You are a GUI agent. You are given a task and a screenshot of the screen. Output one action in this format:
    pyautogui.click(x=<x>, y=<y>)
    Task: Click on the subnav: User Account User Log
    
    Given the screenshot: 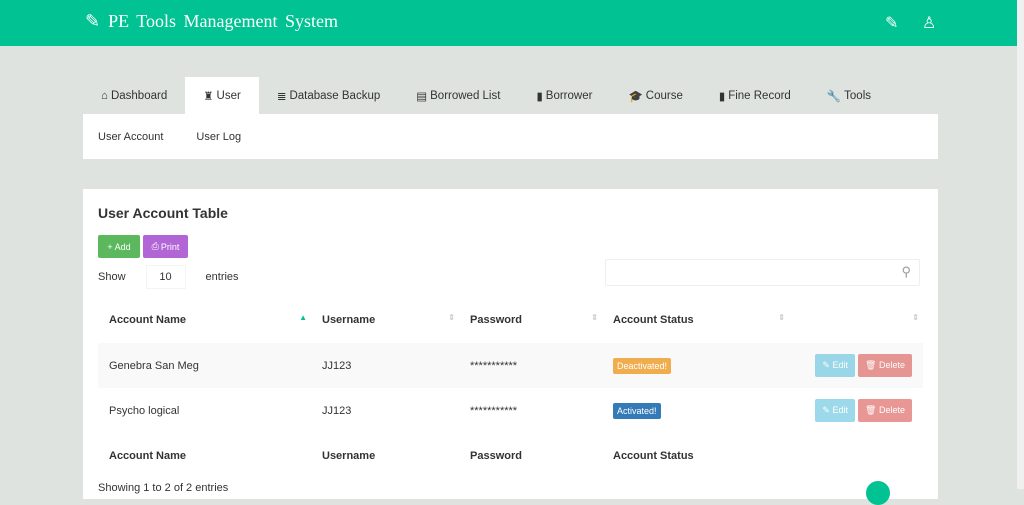 What is the action you would take?
    pyautogui.click(x=510, y=136)
    